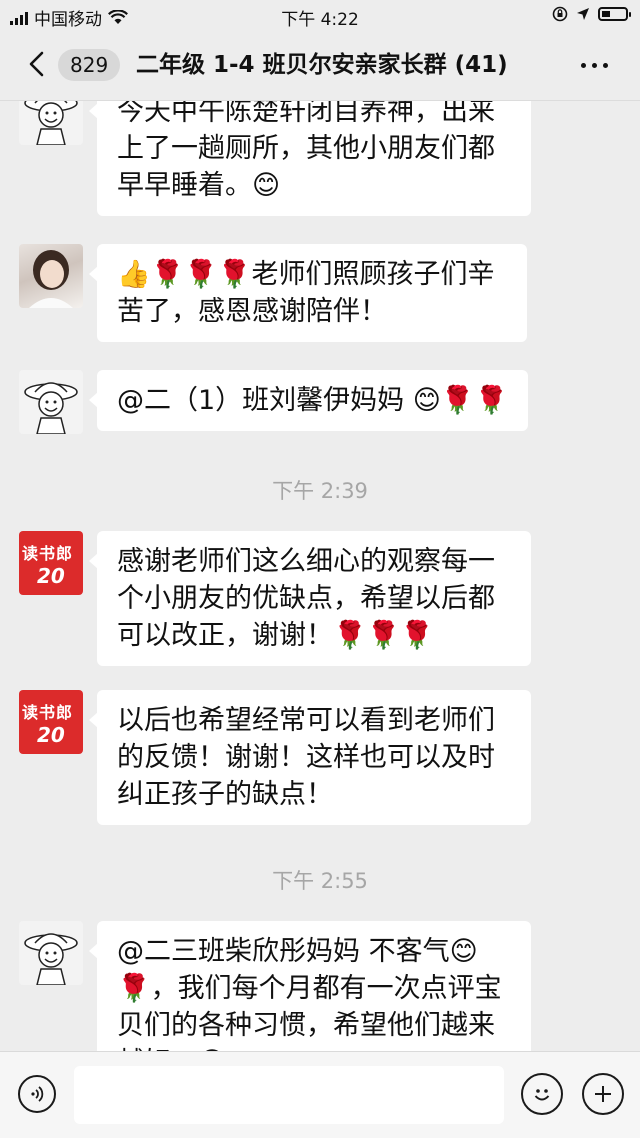 This screenshot has height=1138, width=640. What do you see at coordinates (542, 1094) in the screenshot?
I see `emoji-icon` at bounding box center [542, 1094].